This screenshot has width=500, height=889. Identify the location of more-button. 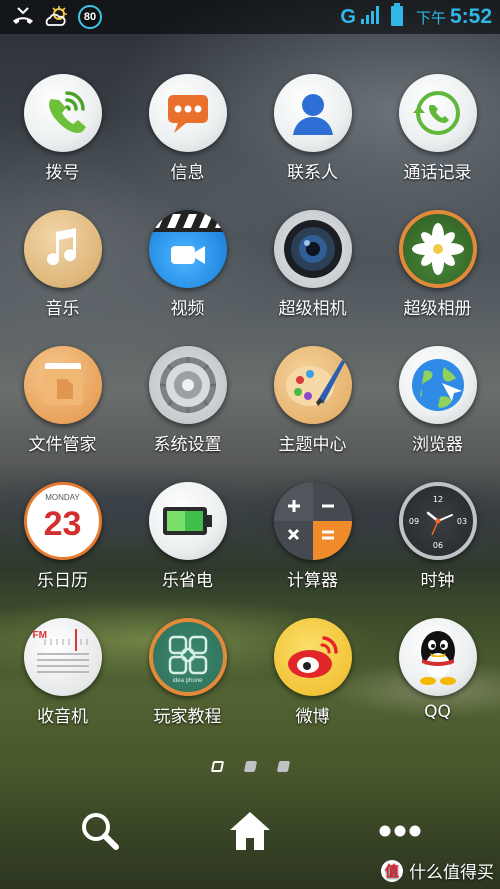
(400, 833).